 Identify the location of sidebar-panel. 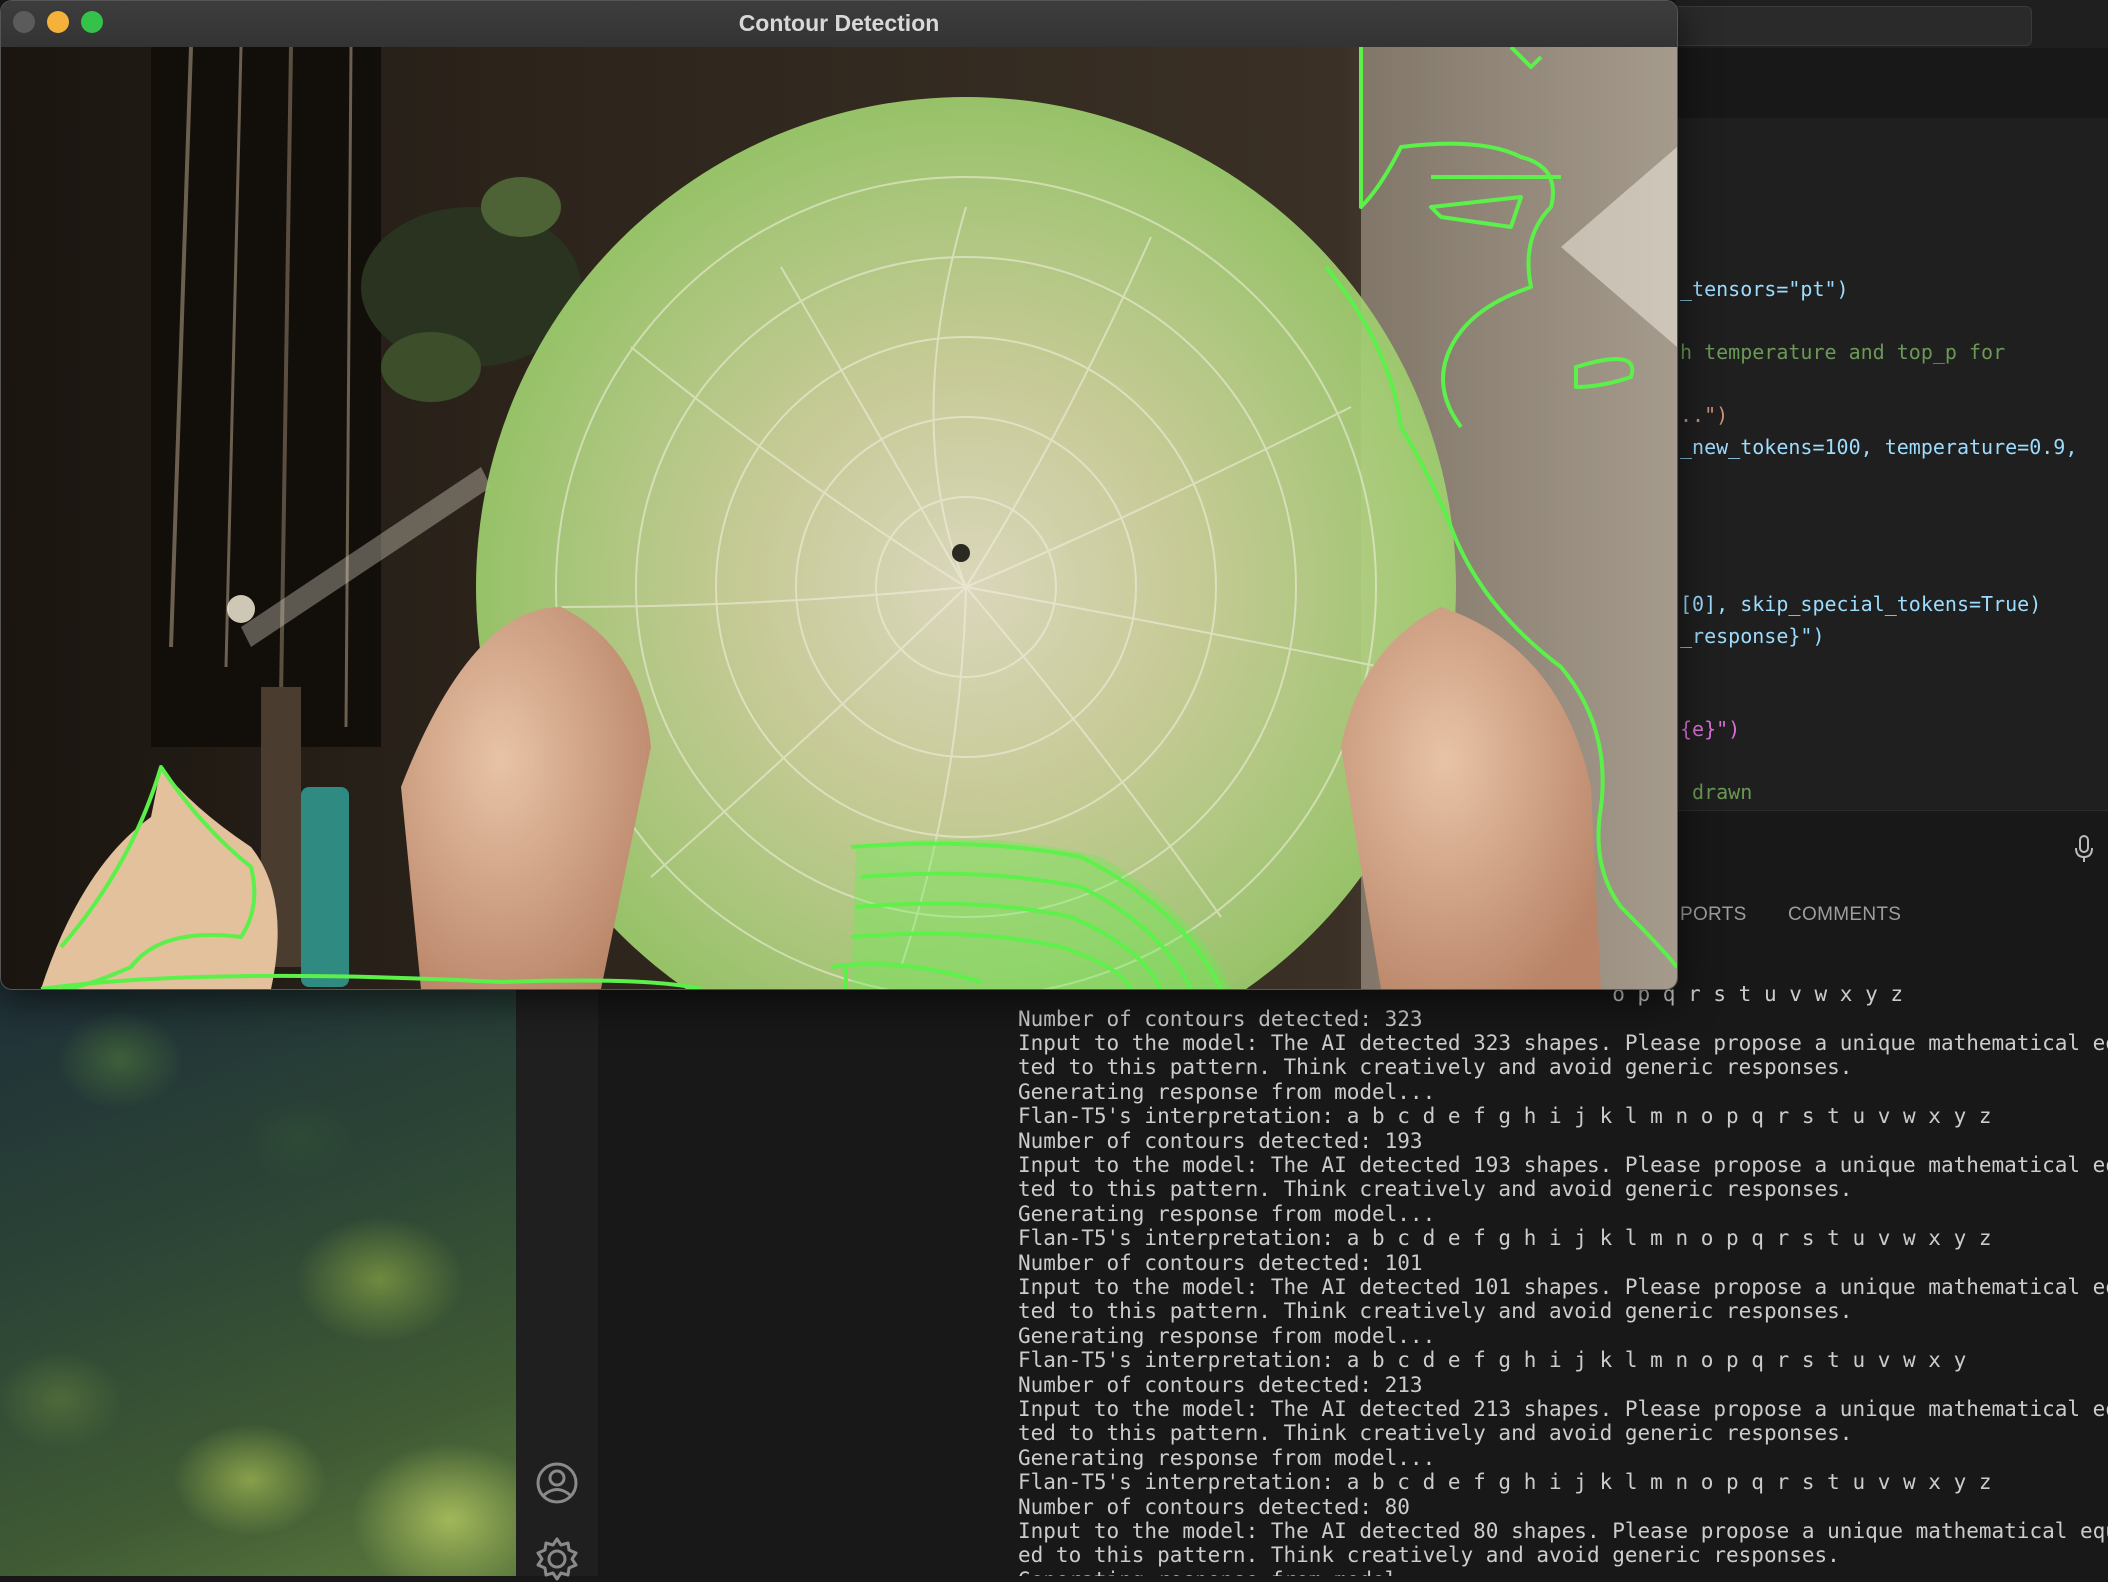
(791, 1278).